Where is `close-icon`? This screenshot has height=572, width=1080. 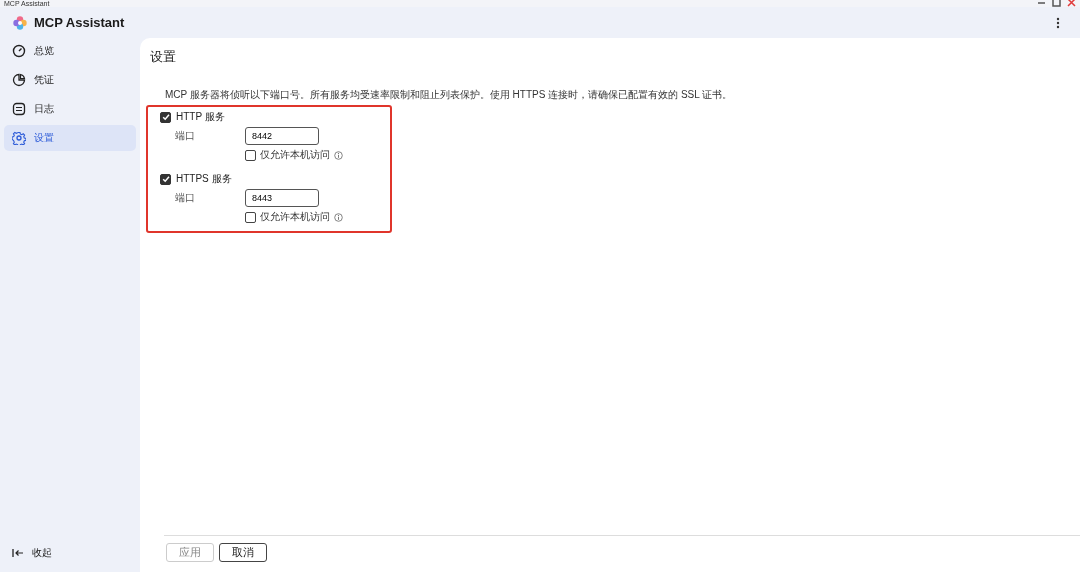 close-icon is located at coordinates (1071, 3).